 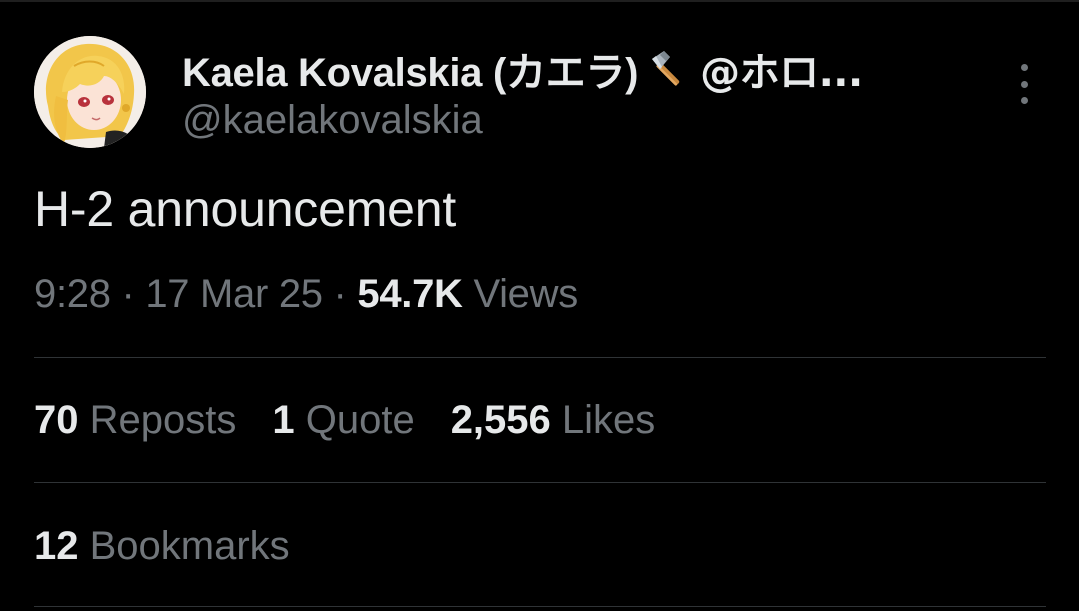 What do you see at coordinates (500, 420) in the screenshot?
I see `likes-count: 2,556` at bounding box center [500, 420].